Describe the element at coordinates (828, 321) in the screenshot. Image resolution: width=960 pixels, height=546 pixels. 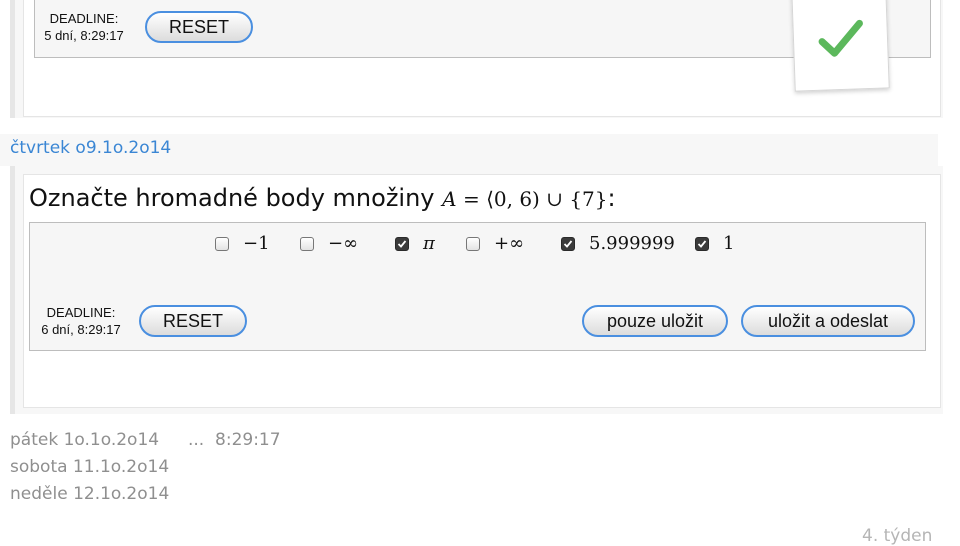
I see `save-and-submit-button: uložit a odeslat` at that location.